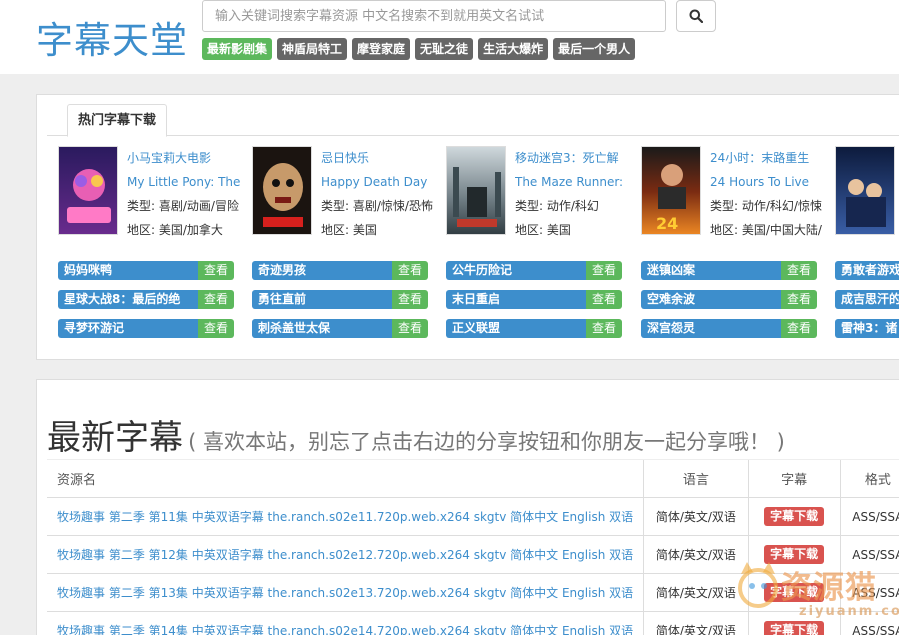 This screenshot has height=635, width=899. Describe the element at coordinates (758, 585) in the screenshot. I see `cat-logo-icon` at that location.